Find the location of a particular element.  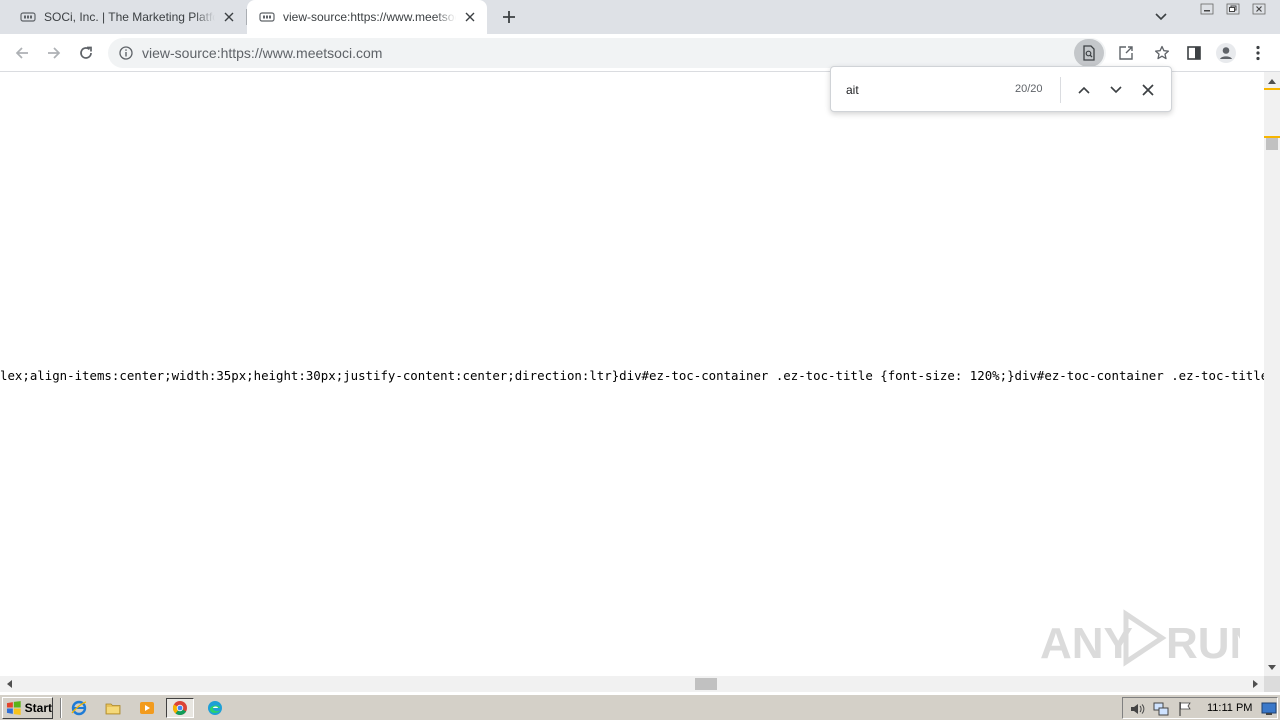

clock: 11:11 PM is located at coordinates (1229, 708).